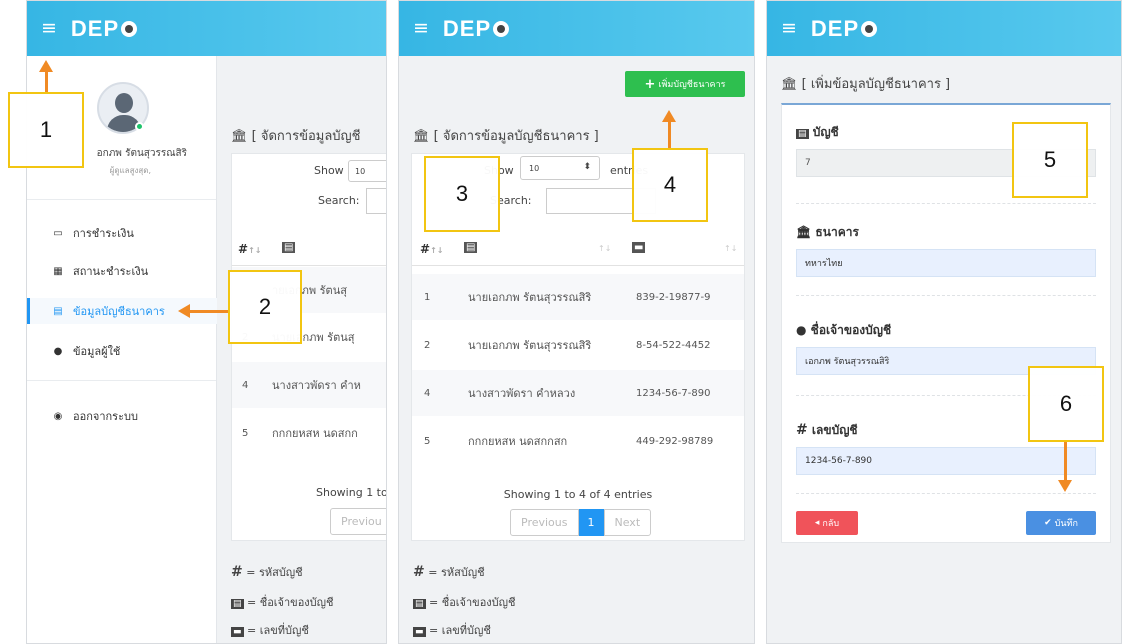 Image resolution: width=1122 pixels, height=644 pixels. I want to click on plus-icon: +, so click(650, 84).